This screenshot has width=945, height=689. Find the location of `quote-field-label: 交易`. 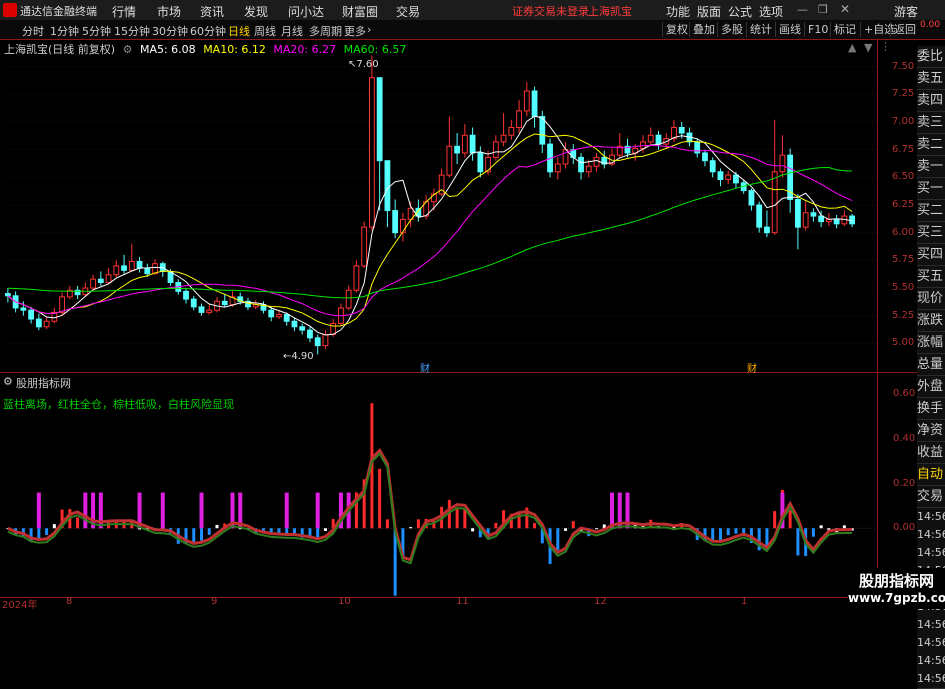

quote-field-label: 交易 is located at coordinates (931, 497).